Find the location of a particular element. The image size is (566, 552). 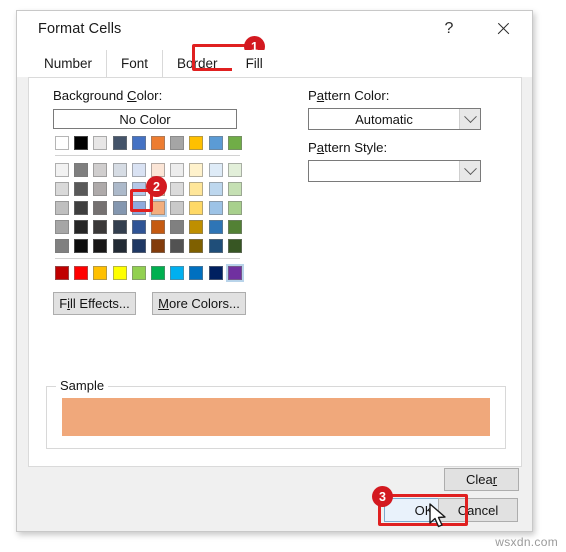

tab-border: Border is located at coordinates (197, 63).